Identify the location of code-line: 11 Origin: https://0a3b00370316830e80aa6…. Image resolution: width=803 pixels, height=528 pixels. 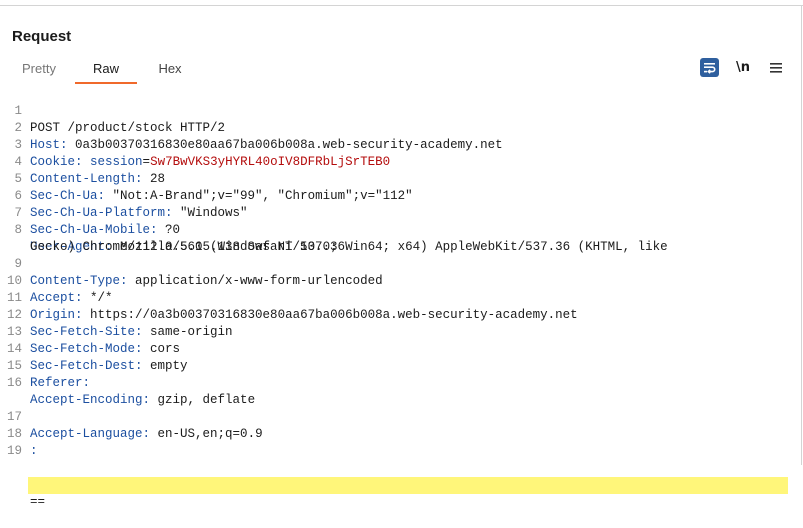
(401, 297).